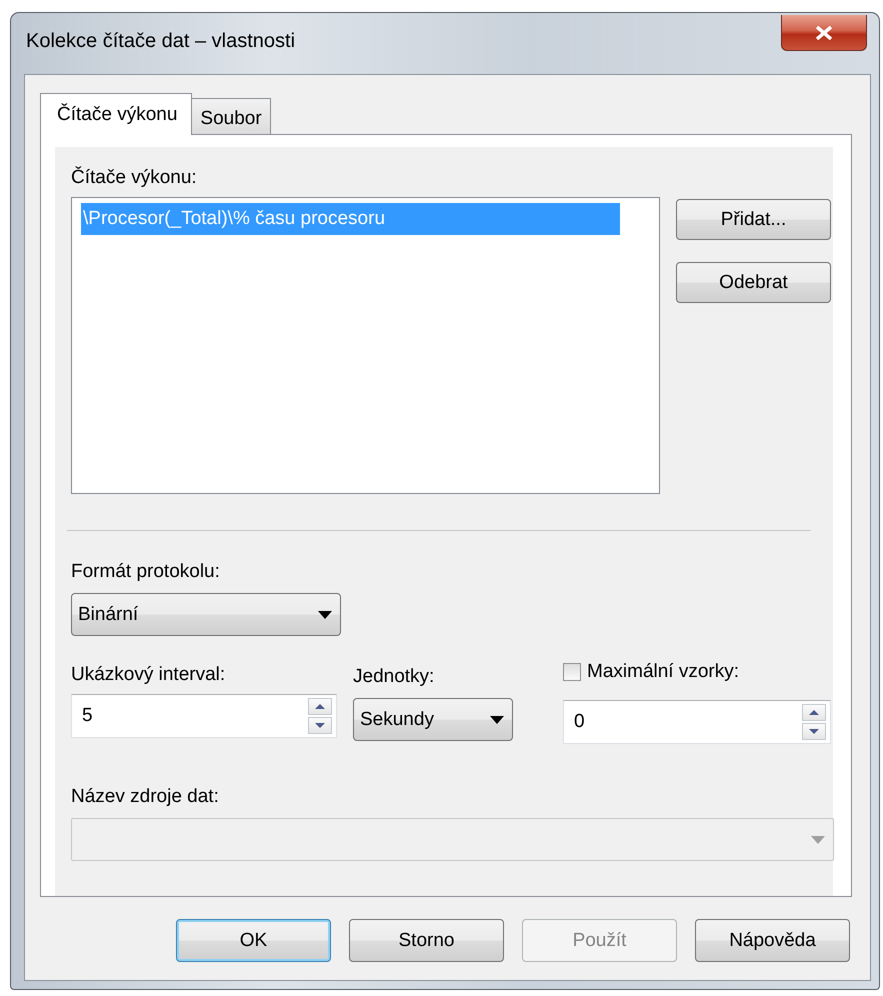 The image size is (883, 996). What do you see at coordinates (426, 940) in the screenshot?
I see `dialog-button: Storno` at bounding box center [426, 940].